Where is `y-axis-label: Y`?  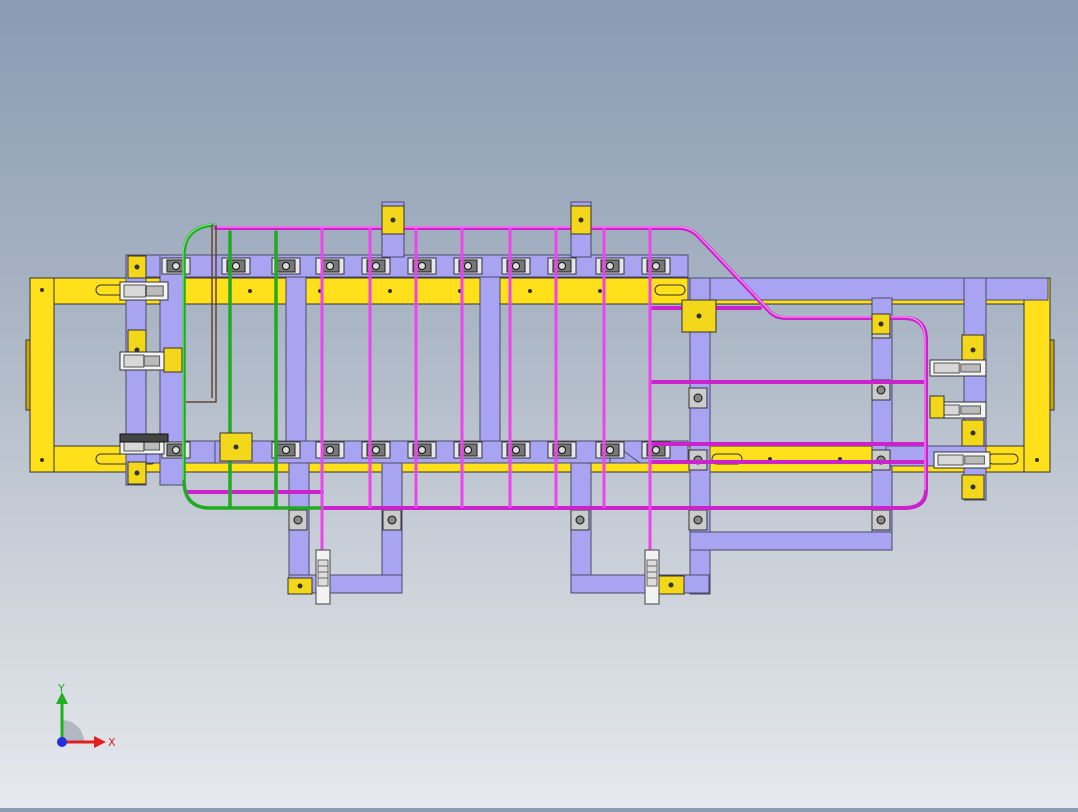
y-axis-label: Y is located at coordinates (61, 688).